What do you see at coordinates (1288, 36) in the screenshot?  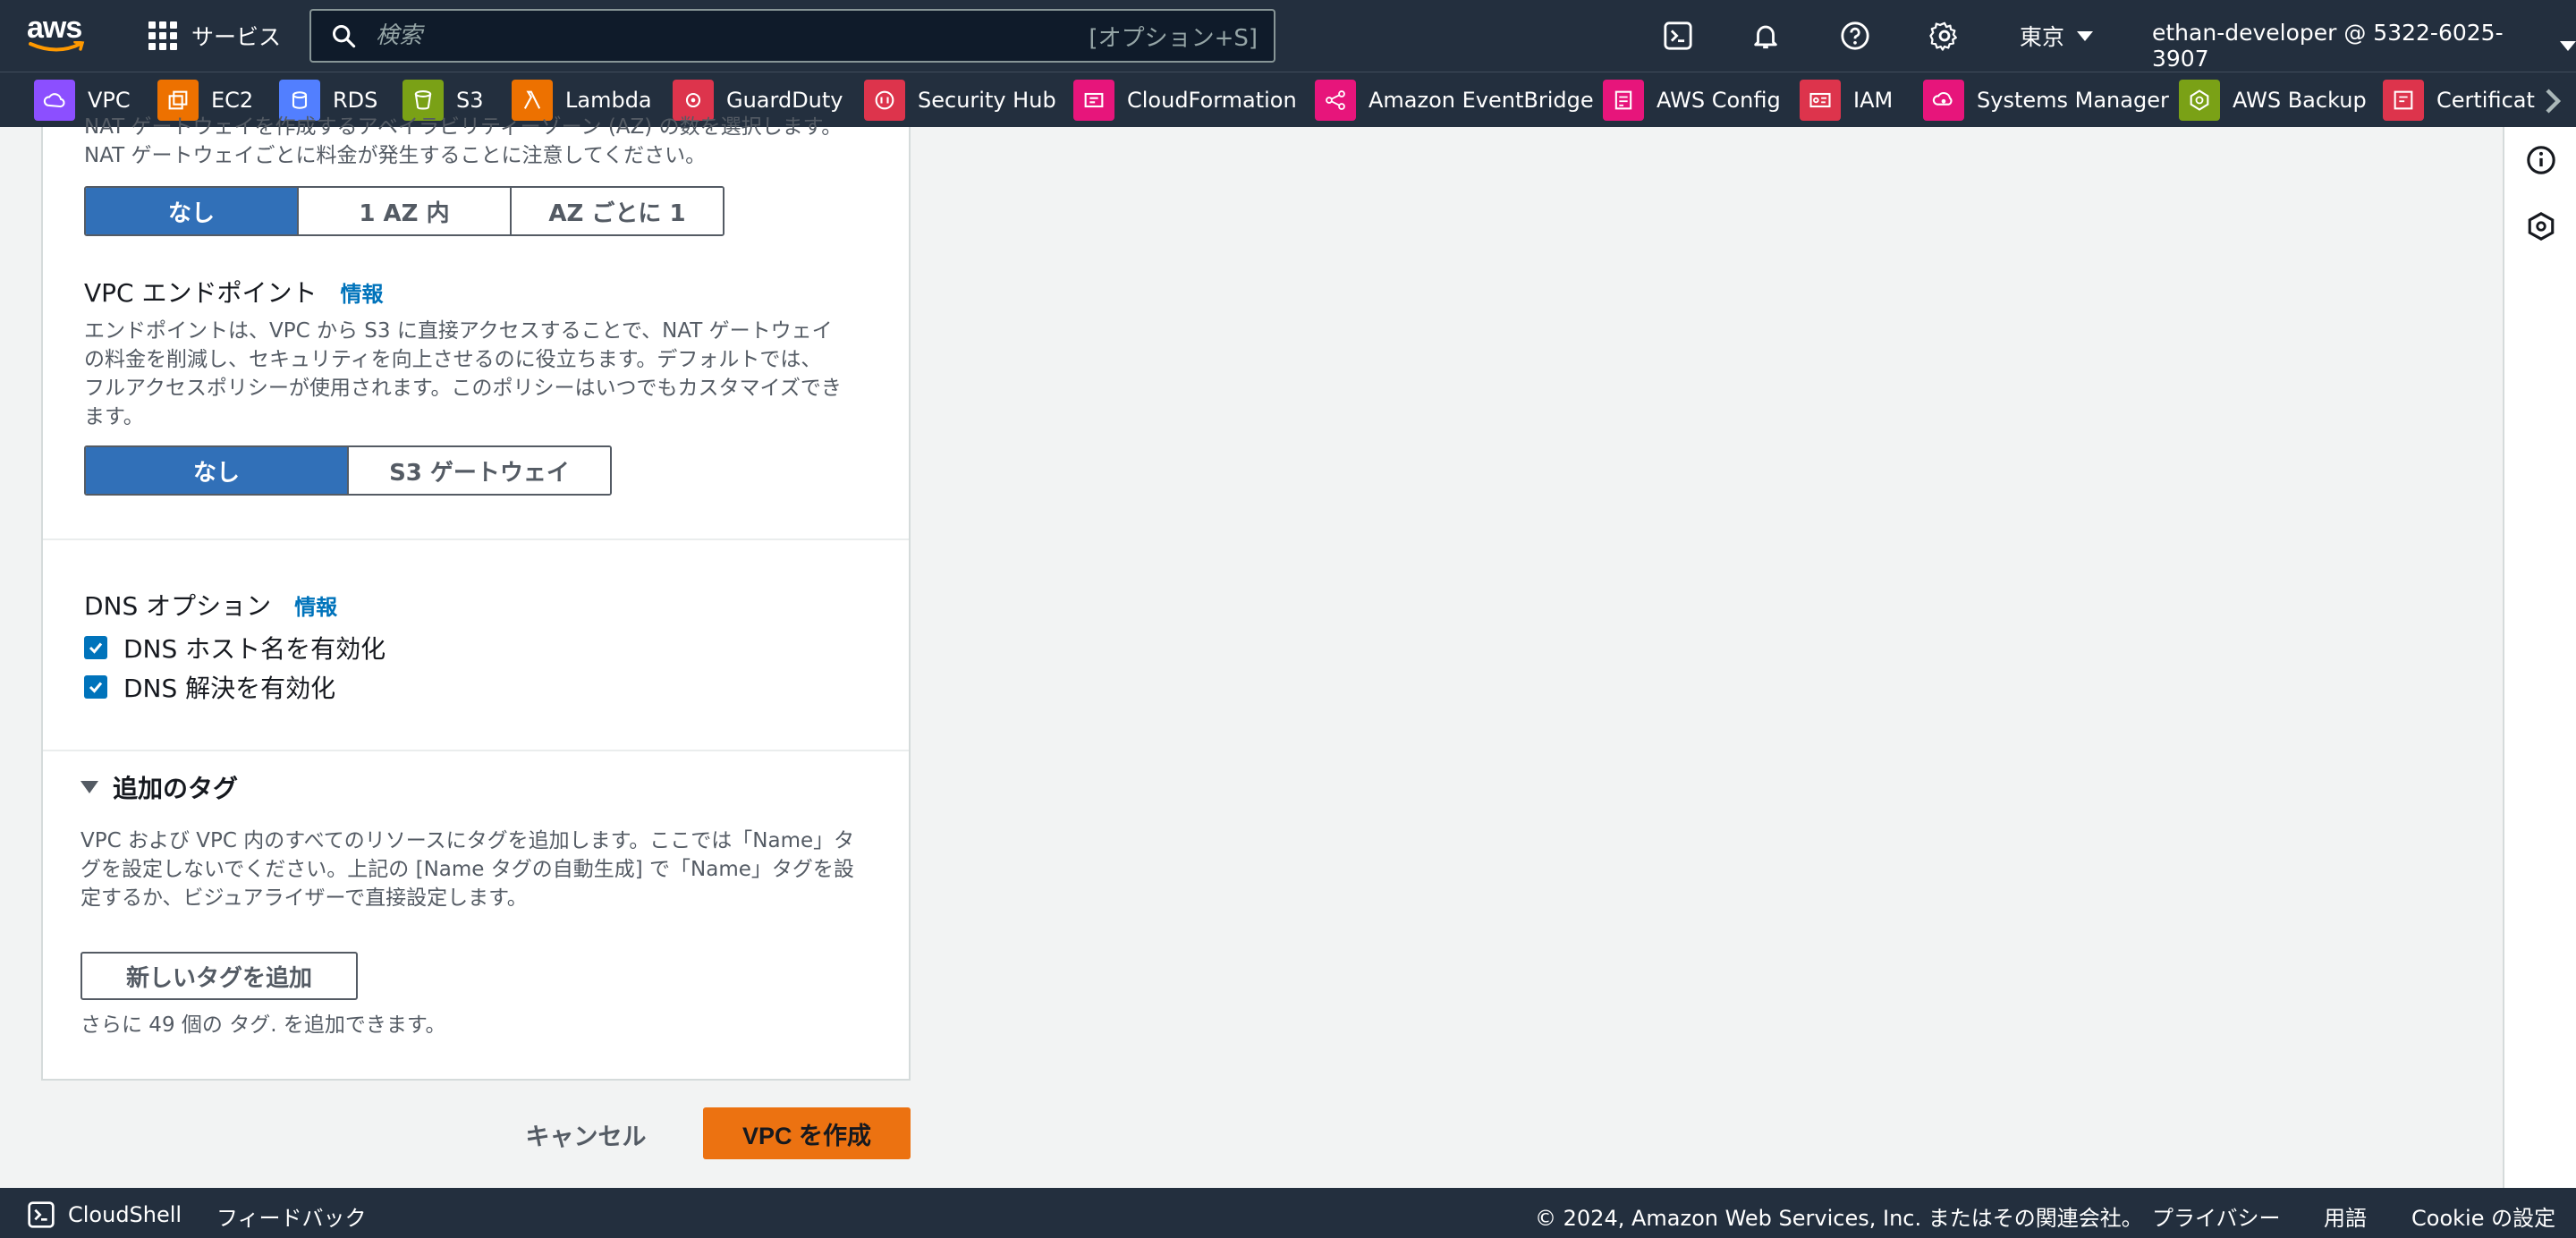 I see `top-navigation: aws サービス [オプション+S] 東京 ethan-developer` at bounding box center [1288, 36].